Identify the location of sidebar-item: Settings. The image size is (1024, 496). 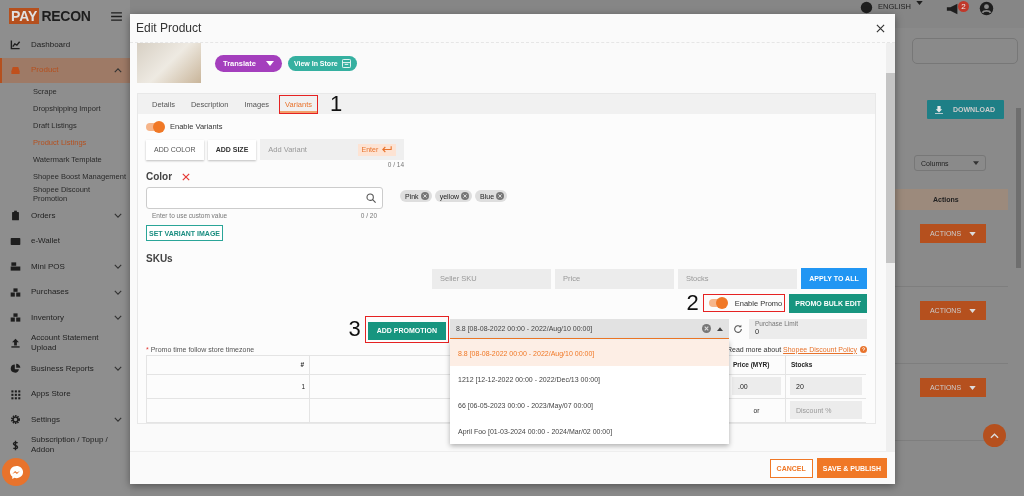
(65, 420).